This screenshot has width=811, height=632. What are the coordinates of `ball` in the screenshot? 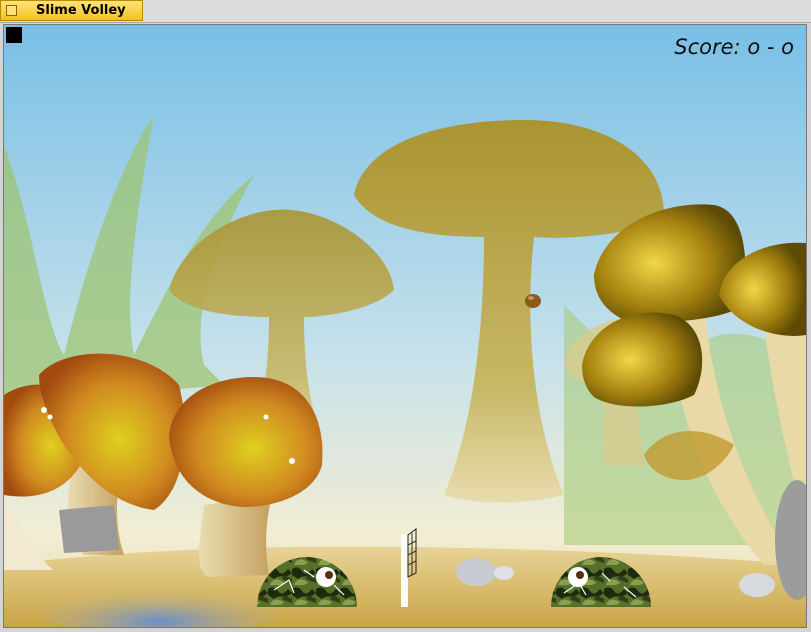 It's located at (533, 301).